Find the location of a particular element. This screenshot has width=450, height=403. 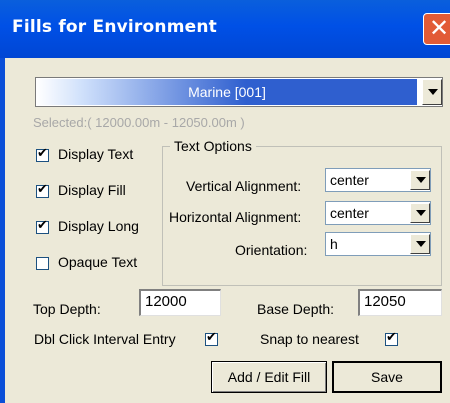

orientation-label: Orientation: is located at coordinates (271, 250).